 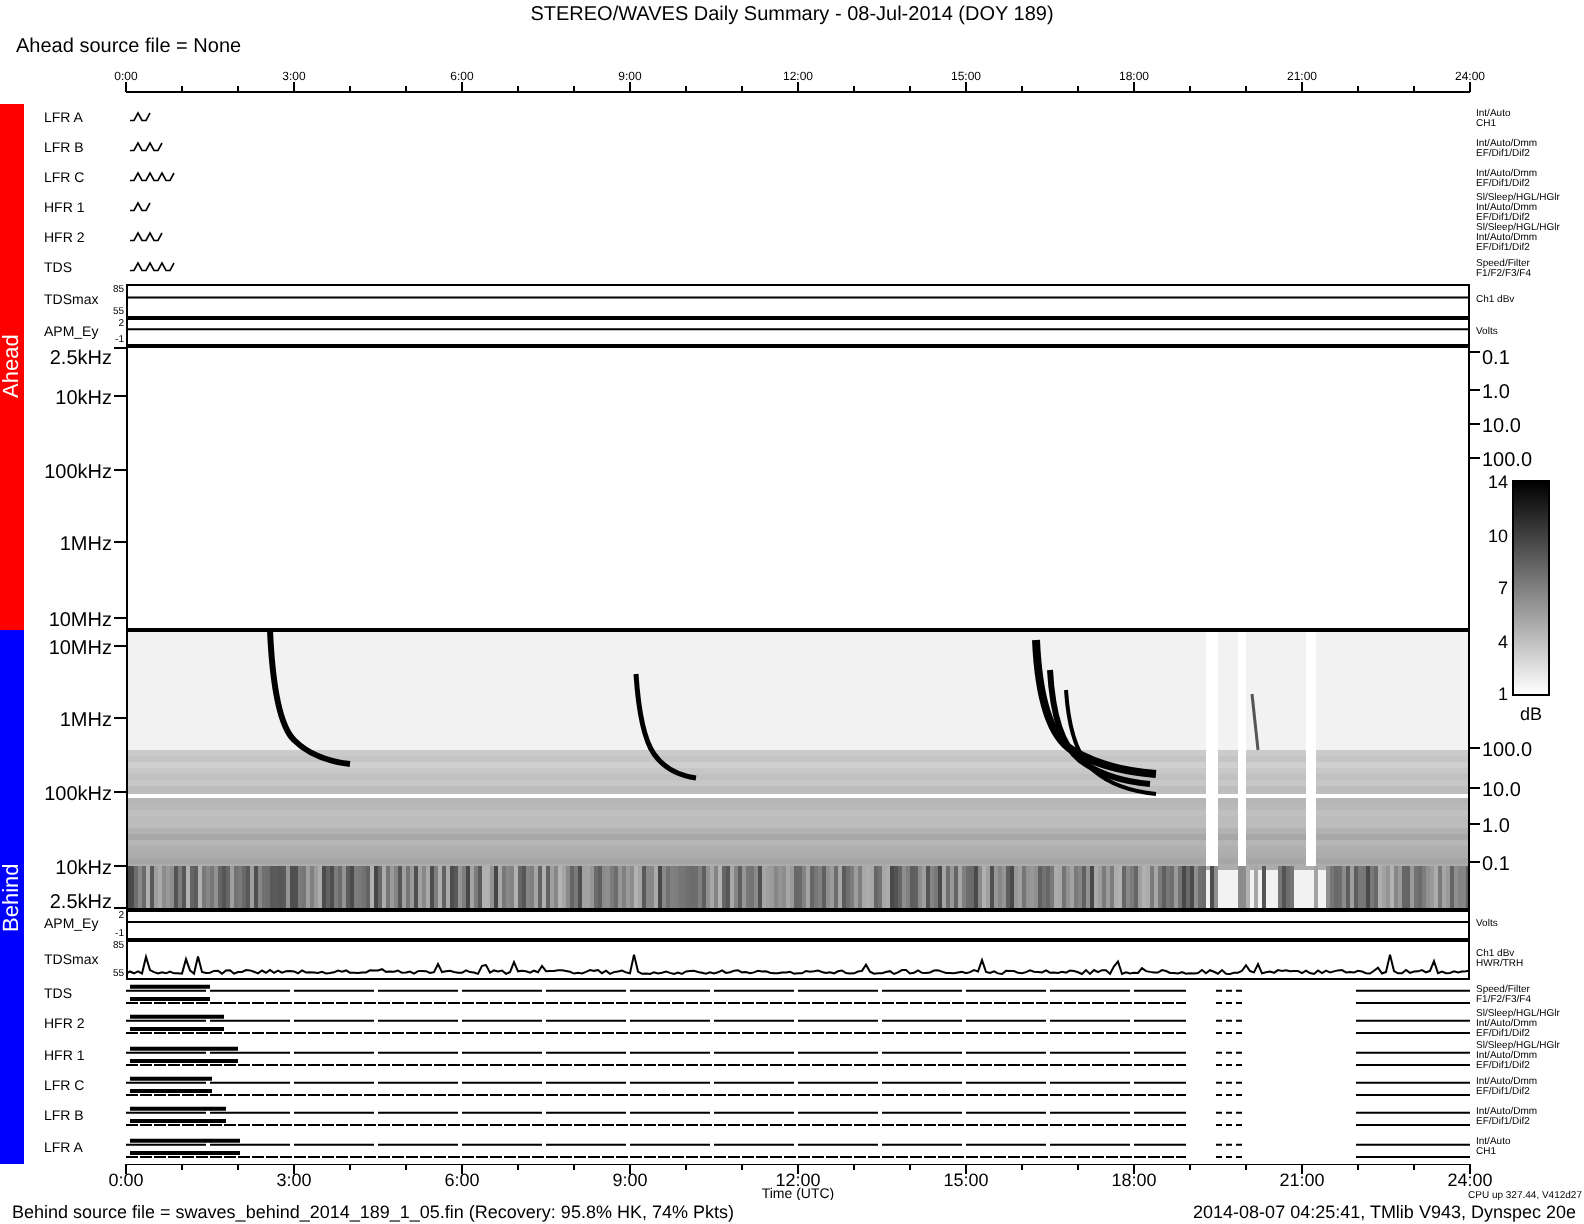 I want to click on source-text: Ahead source file = None, so click(x=129, y=48).